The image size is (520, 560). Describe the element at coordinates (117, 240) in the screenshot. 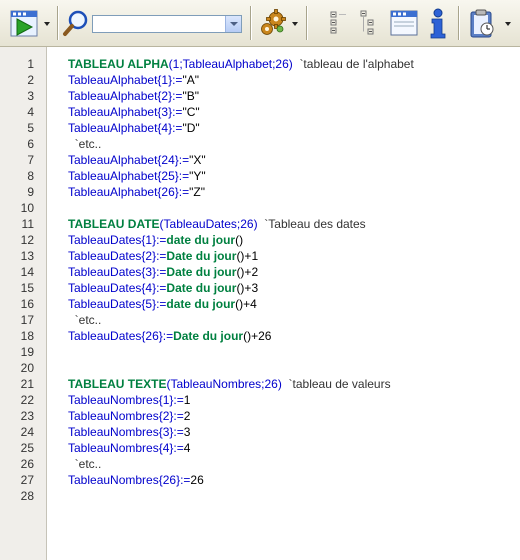

I see `code-token-variable: TableauDates{1}:=` at that location.